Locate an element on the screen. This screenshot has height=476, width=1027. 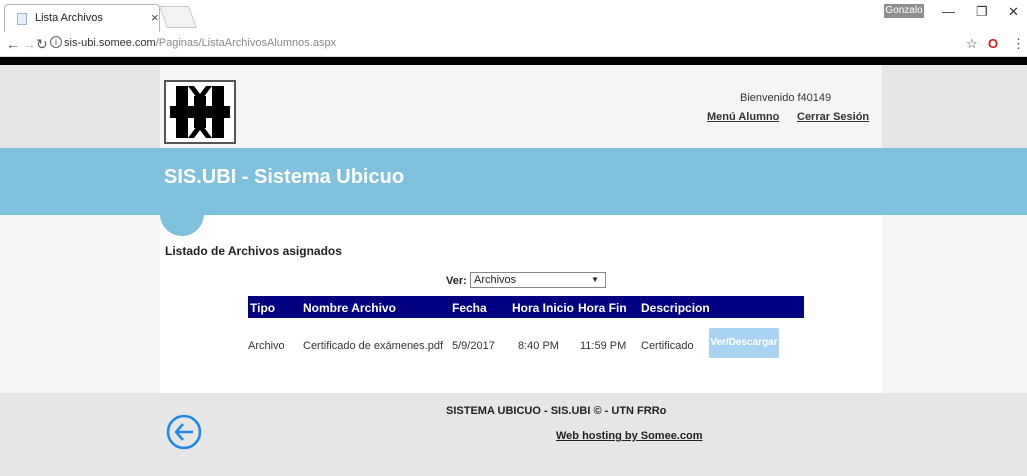
info-icon: i is located at coordinates (56, 42).